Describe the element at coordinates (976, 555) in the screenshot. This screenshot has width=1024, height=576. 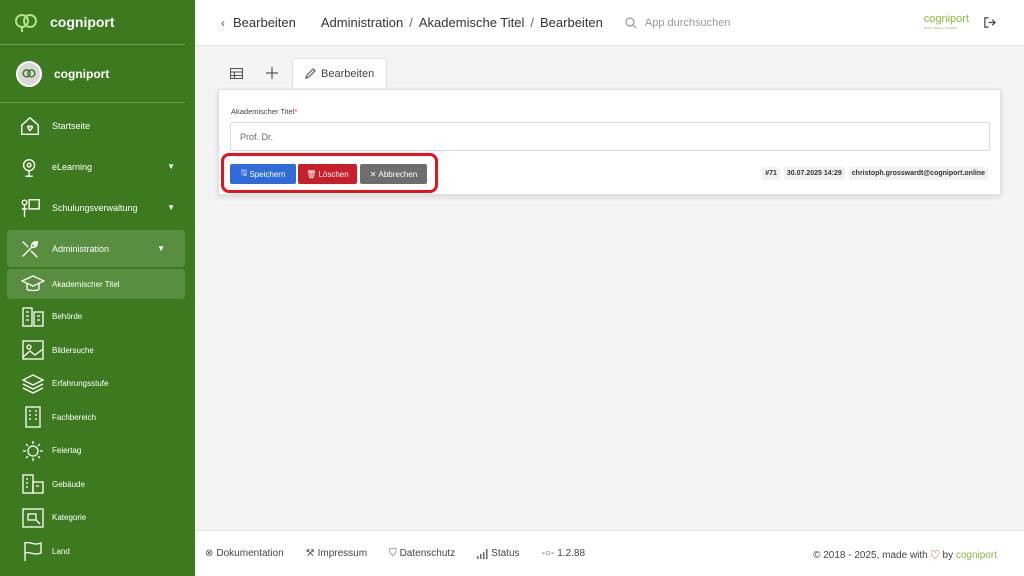
I see `footer-brand: cogniport` at that location.